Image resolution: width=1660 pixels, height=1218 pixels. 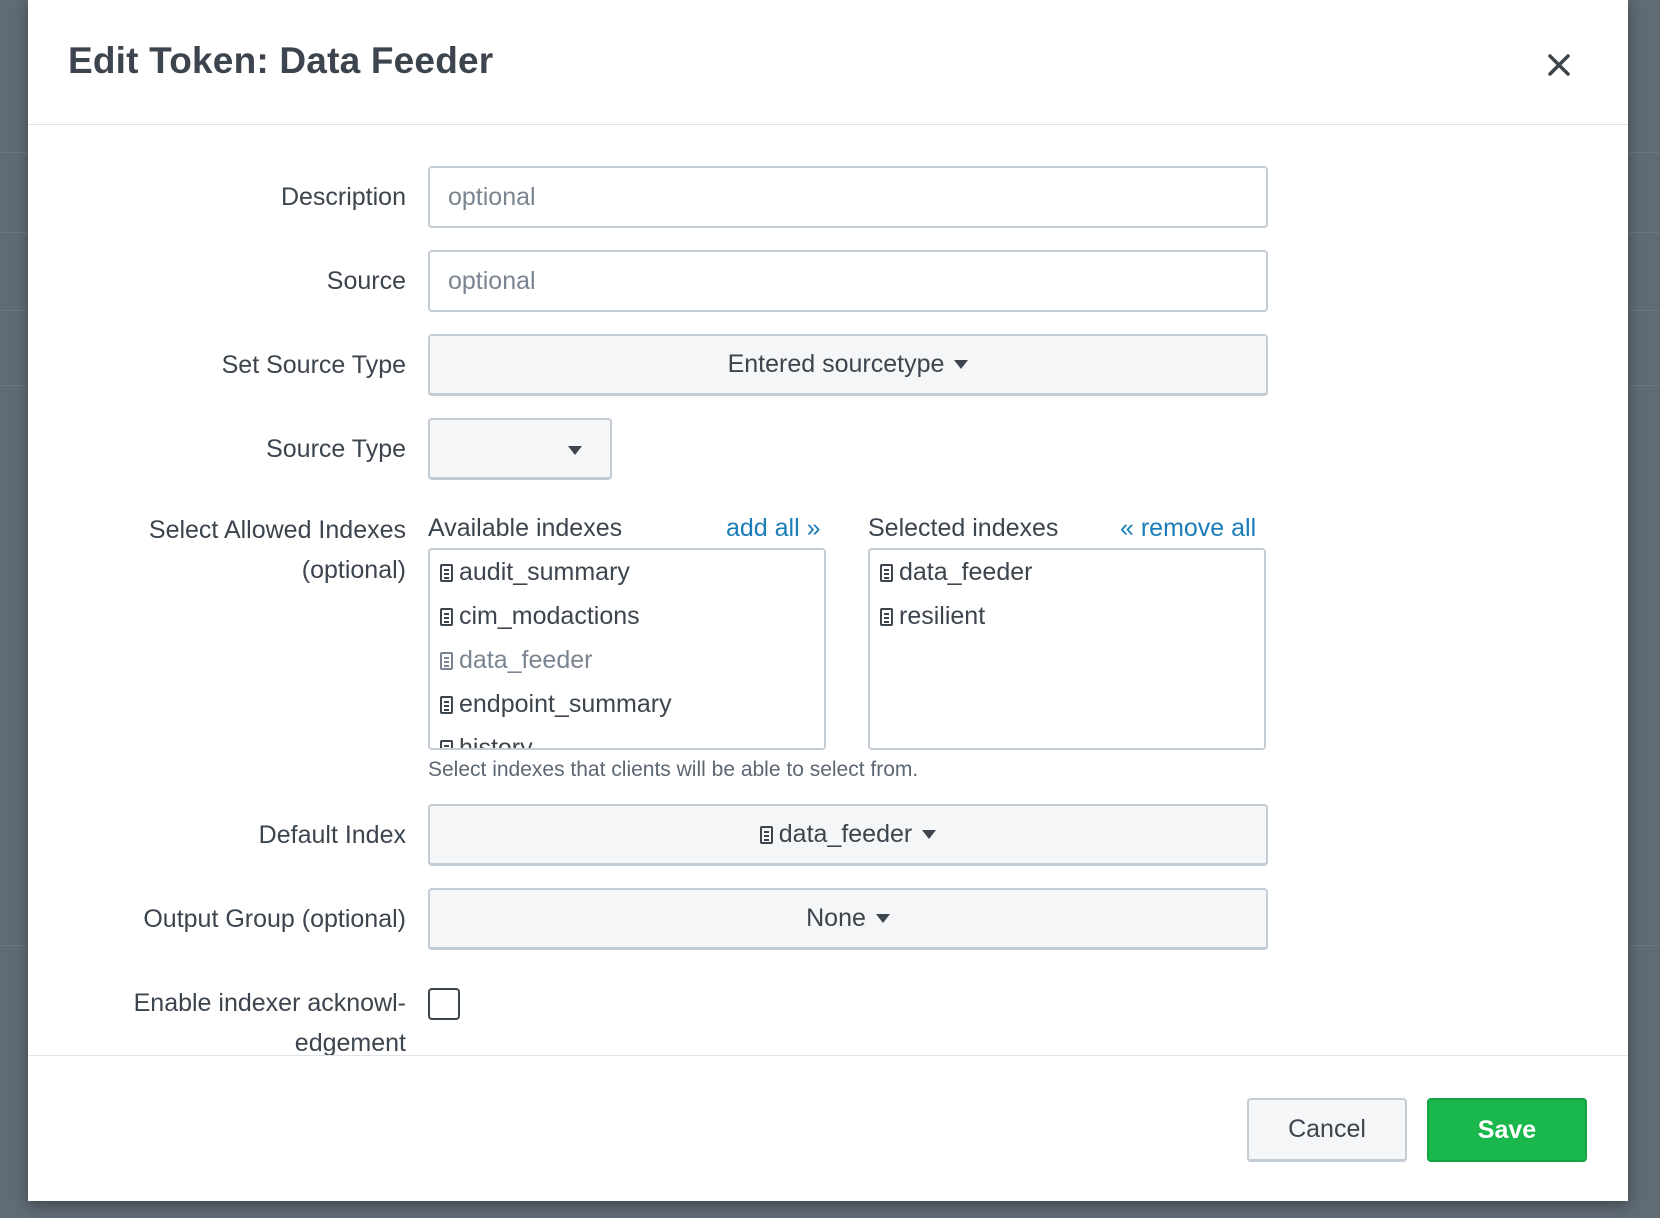 I want to click on set-source-type-dropdown: Entered sourcetype, so click(x=848, y=365).